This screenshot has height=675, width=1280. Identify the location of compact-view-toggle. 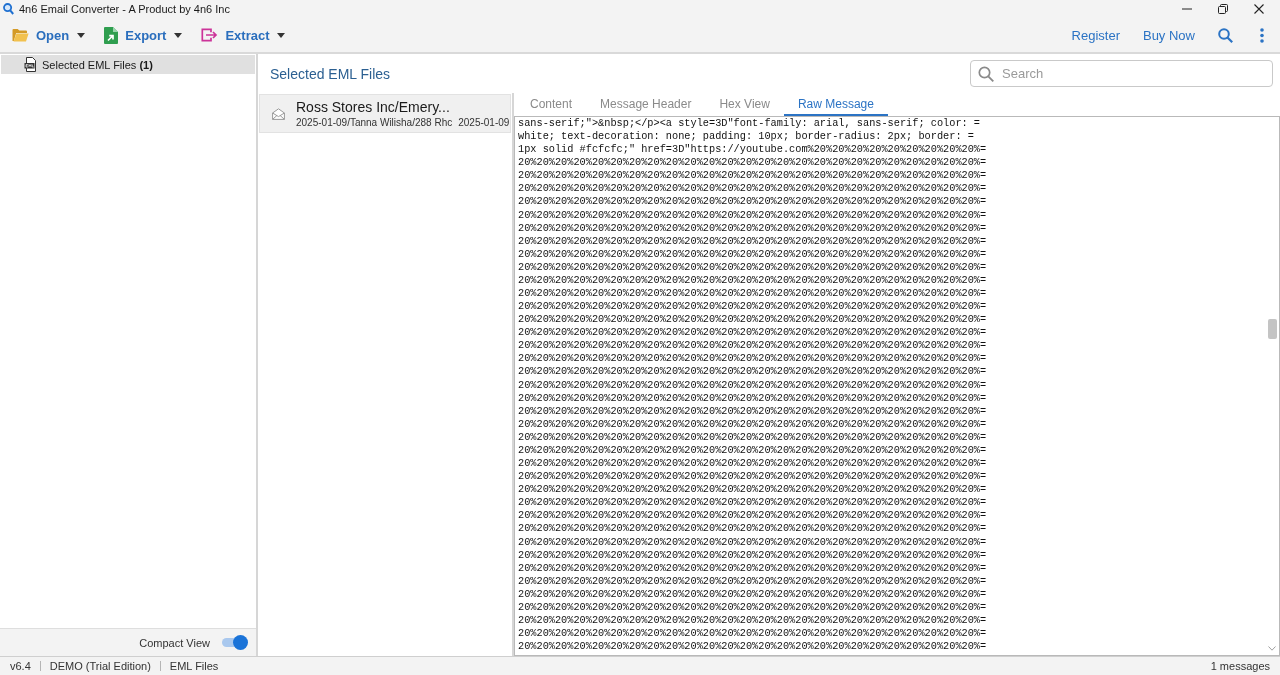
(234, 642).